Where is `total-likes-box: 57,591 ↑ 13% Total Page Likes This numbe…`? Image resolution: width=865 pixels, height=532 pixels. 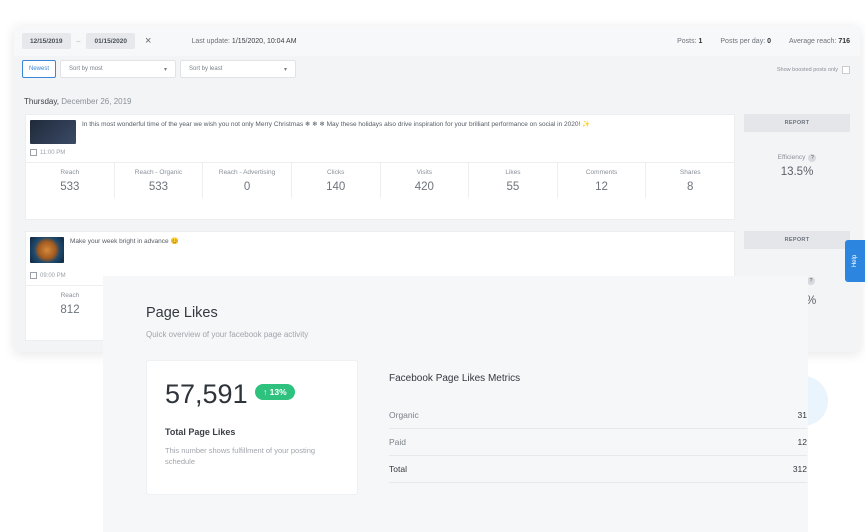 total-likes-box: 57,591 ↑ 13% Total Page Likes This numbe… is located at coordinates (252, 427).